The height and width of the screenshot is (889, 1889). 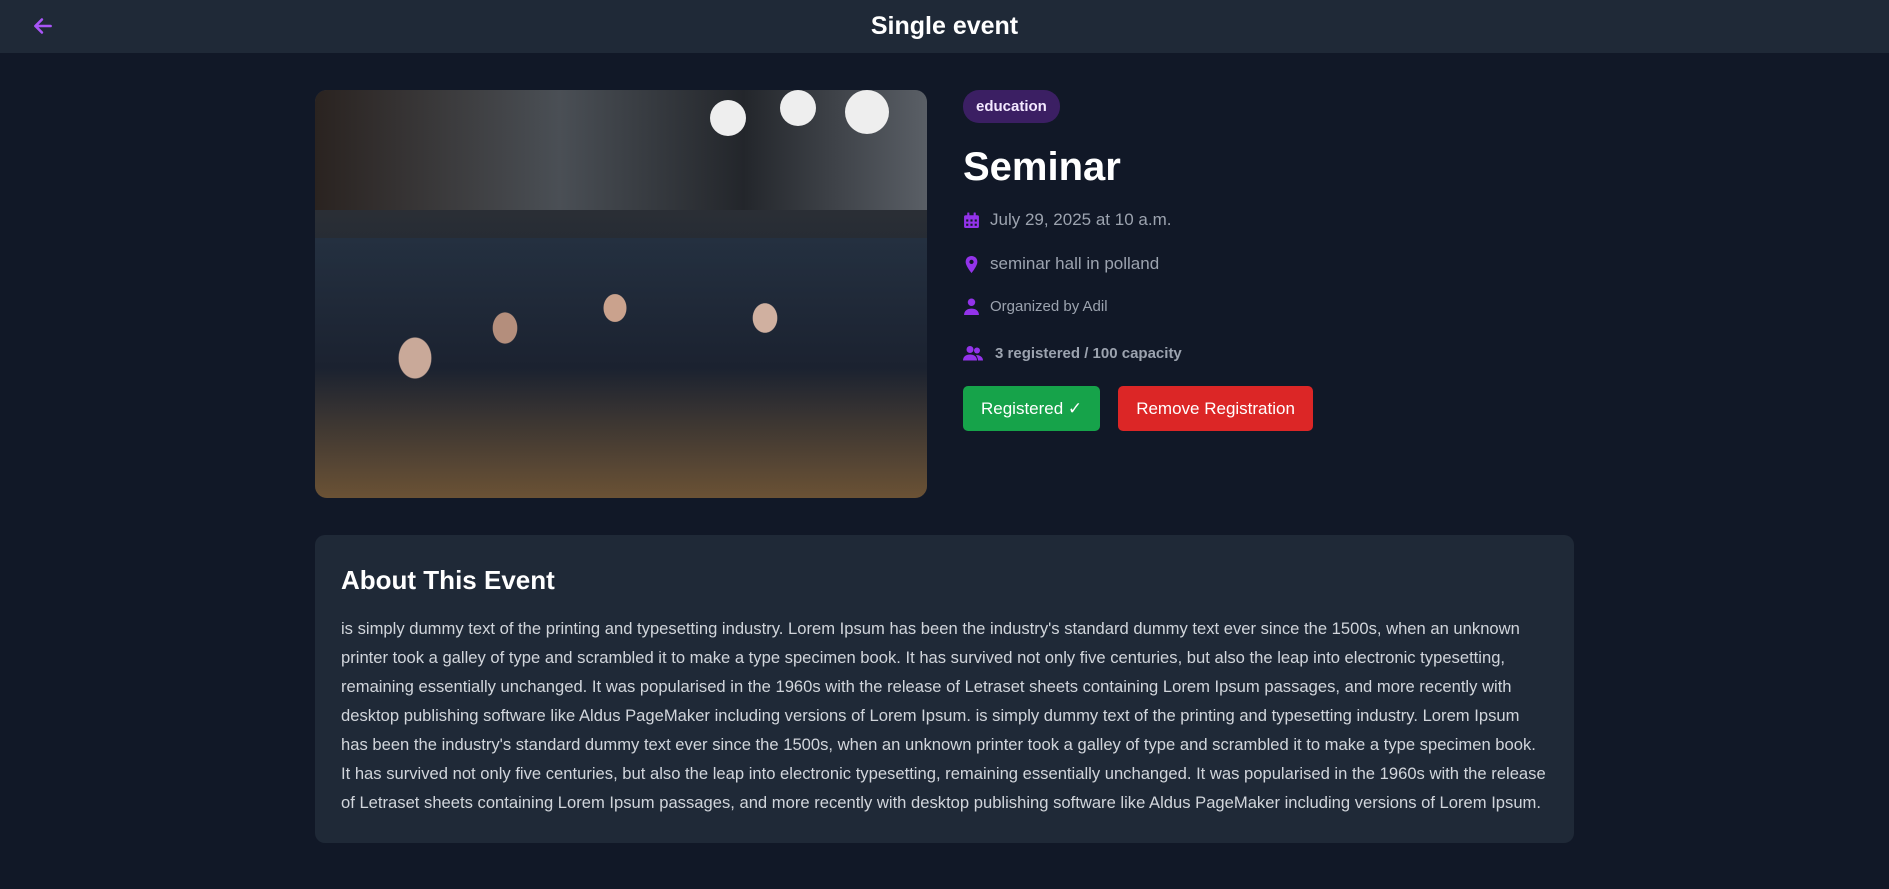 What do you see at coordinates (1088, 353) in the screenshot?
I see `capacity-text: 3 registered / 100 capacity` at bounding box center [1088, 353].